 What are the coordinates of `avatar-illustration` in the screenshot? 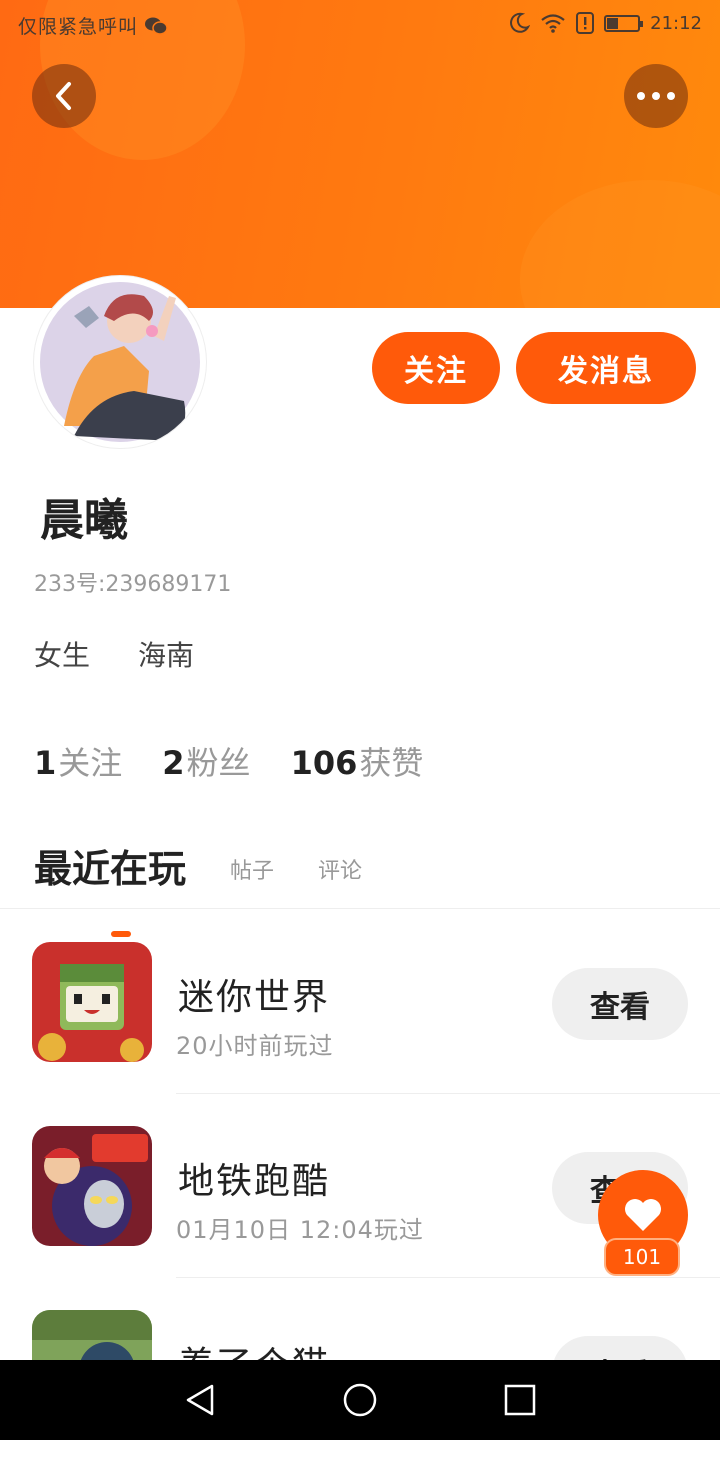 It's located at (120, 362).